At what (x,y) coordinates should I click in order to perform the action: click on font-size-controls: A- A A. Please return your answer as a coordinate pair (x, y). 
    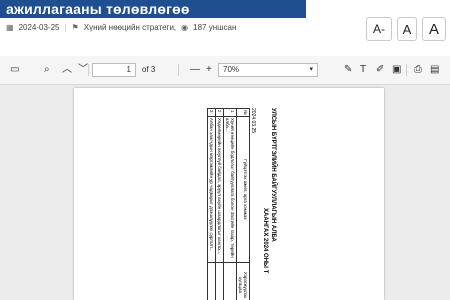
    Looking at the image, I should click on (406, 29).